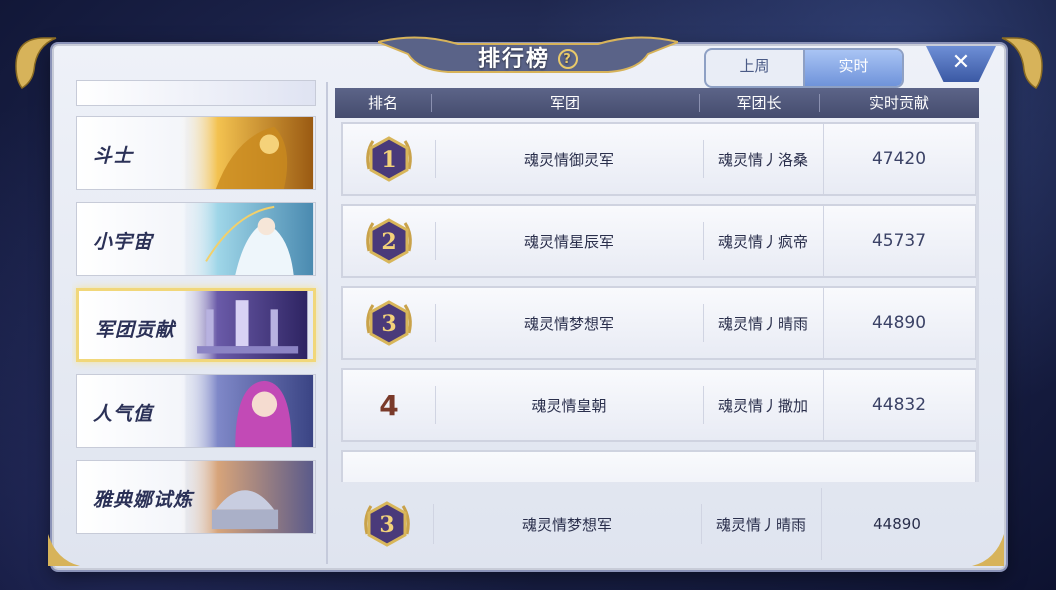 This screenshot has width=1056, height=590. I want to click on character-art-icon, so click(245, 411).